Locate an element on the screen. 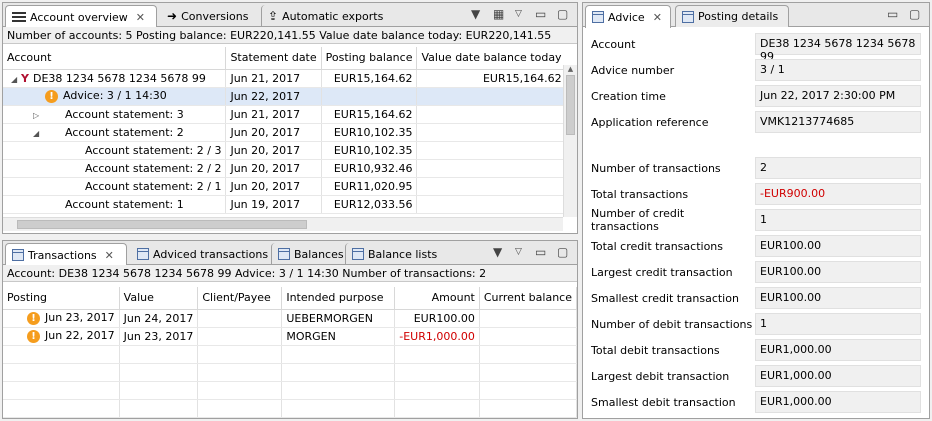 This screenshot has height=421, width=932. scroll-up-icon: ▲ is located at coordinates (570, 69).